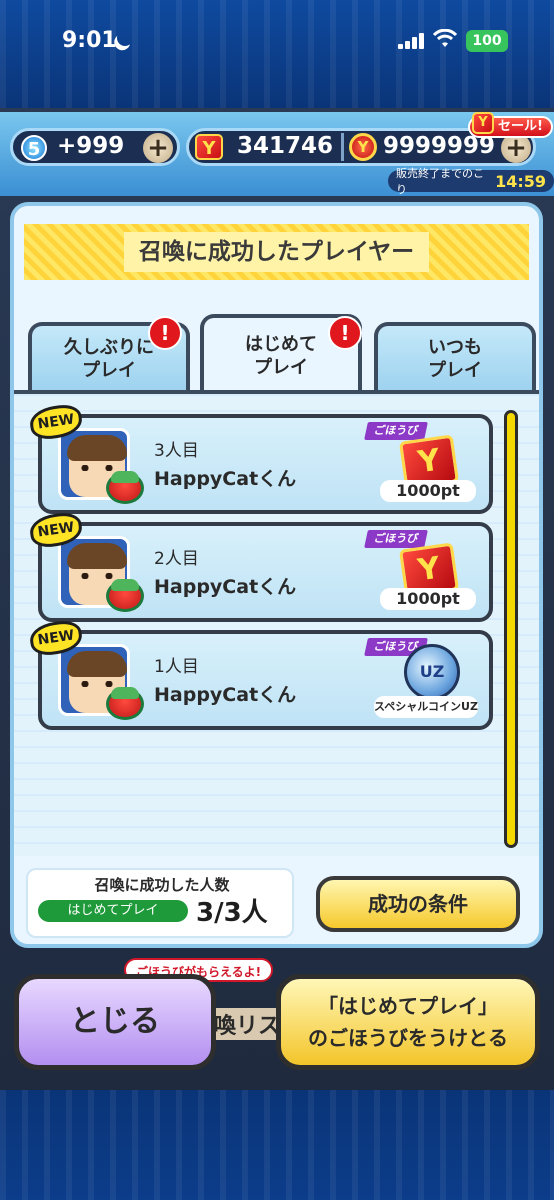  I want to click on sale-badge: Y セール!, so click(510, 125).